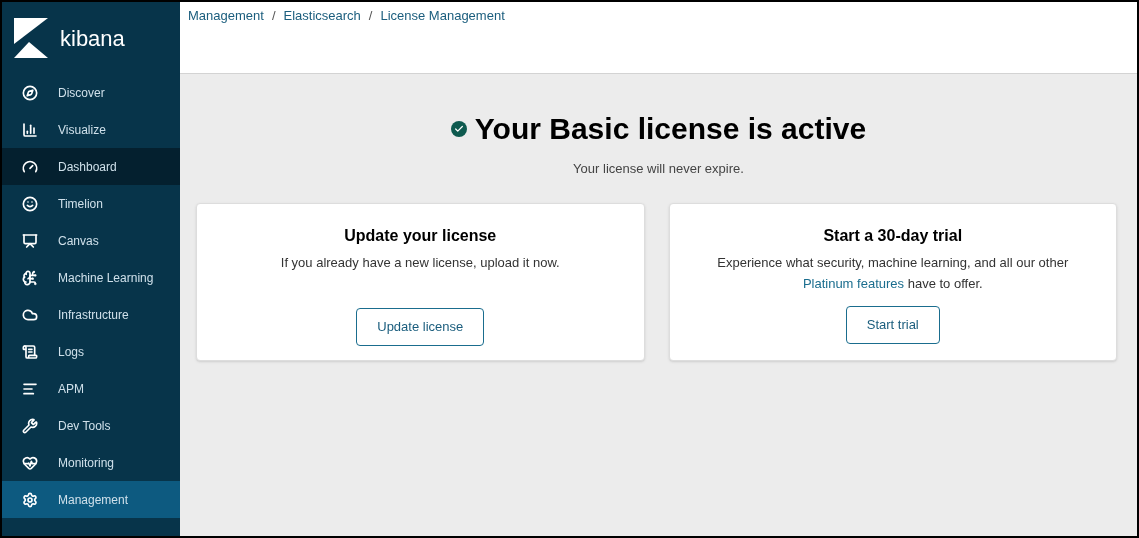  Describe the element at coordinates (893, 235) in the screenshot. I see `card-title: Start a 30-day trial` at that location.